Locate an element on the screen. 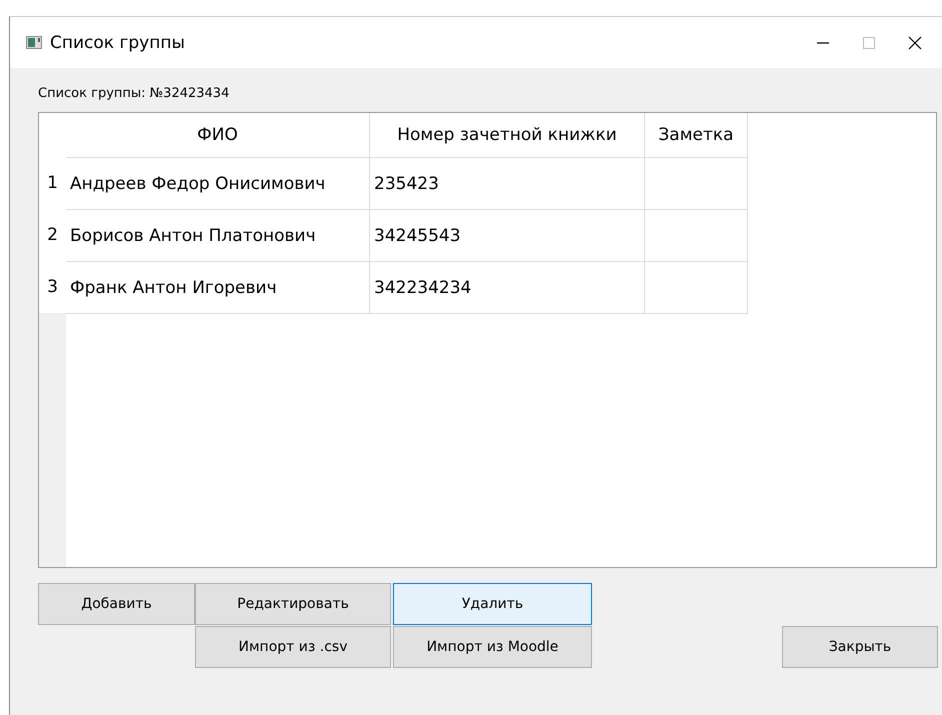 The width and height of the screenshot is (942, 715). table-cell: 34245543 is located at coordinates (507, 236).